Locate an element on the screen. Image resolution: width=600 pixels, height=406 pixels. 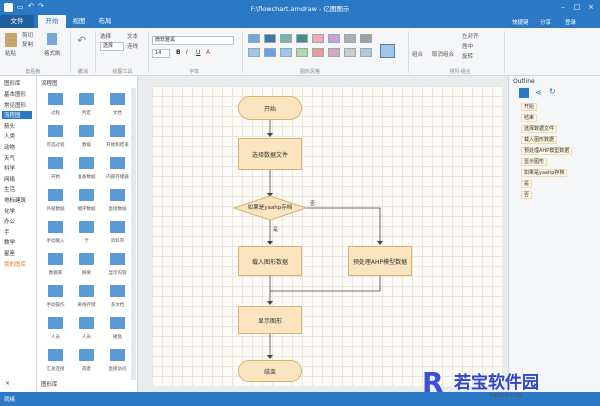
shape-item: 可选过程 is located at coordinates (55, 137).